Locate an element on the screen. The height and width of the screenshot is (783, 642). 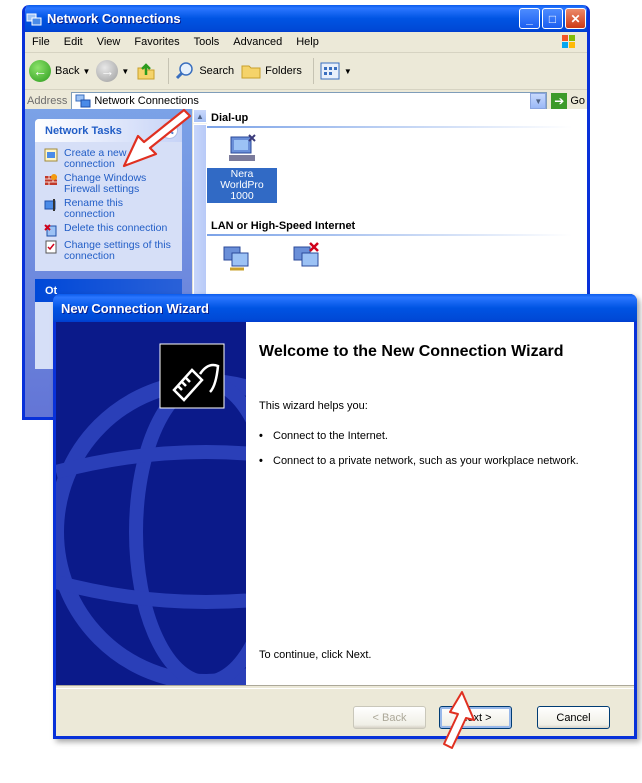
connection-label-line2: 1000 is located at coordinates (242, 196).